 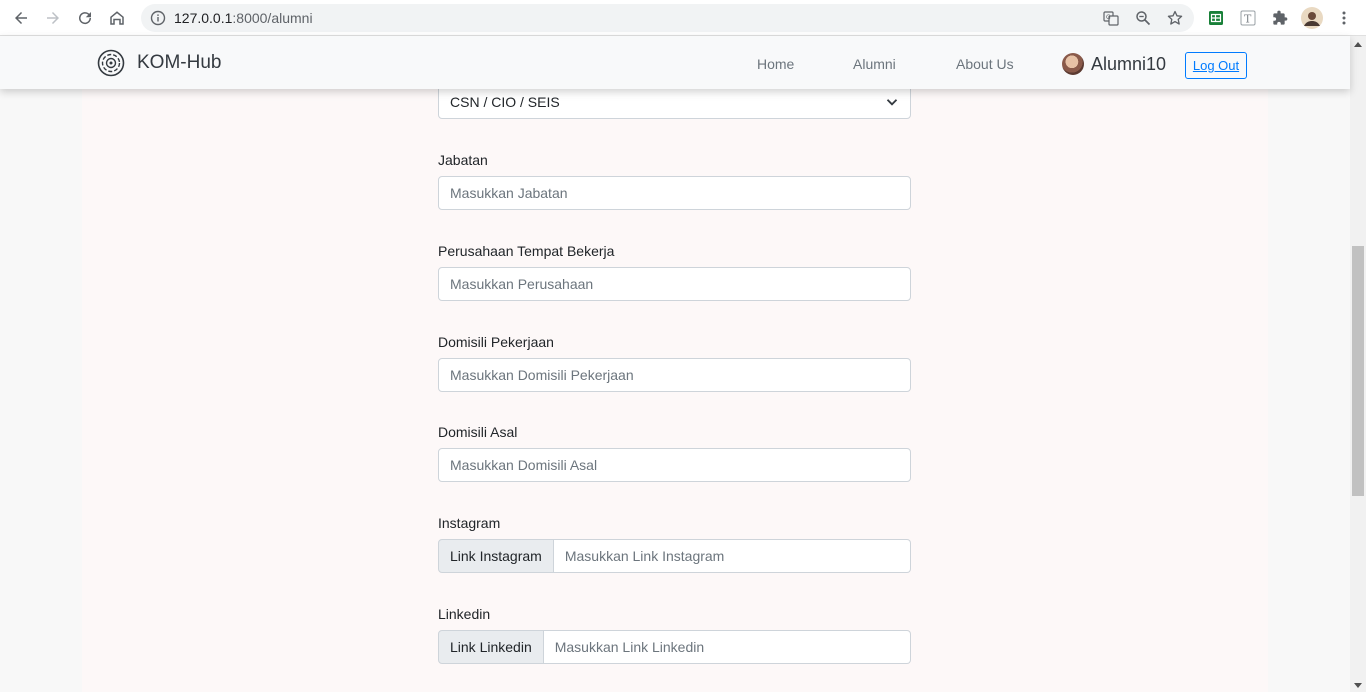 What do you see at coordinates (674, 284) in the screenshot?
I see `perusahaan-input` at bounding box center [674, 284].